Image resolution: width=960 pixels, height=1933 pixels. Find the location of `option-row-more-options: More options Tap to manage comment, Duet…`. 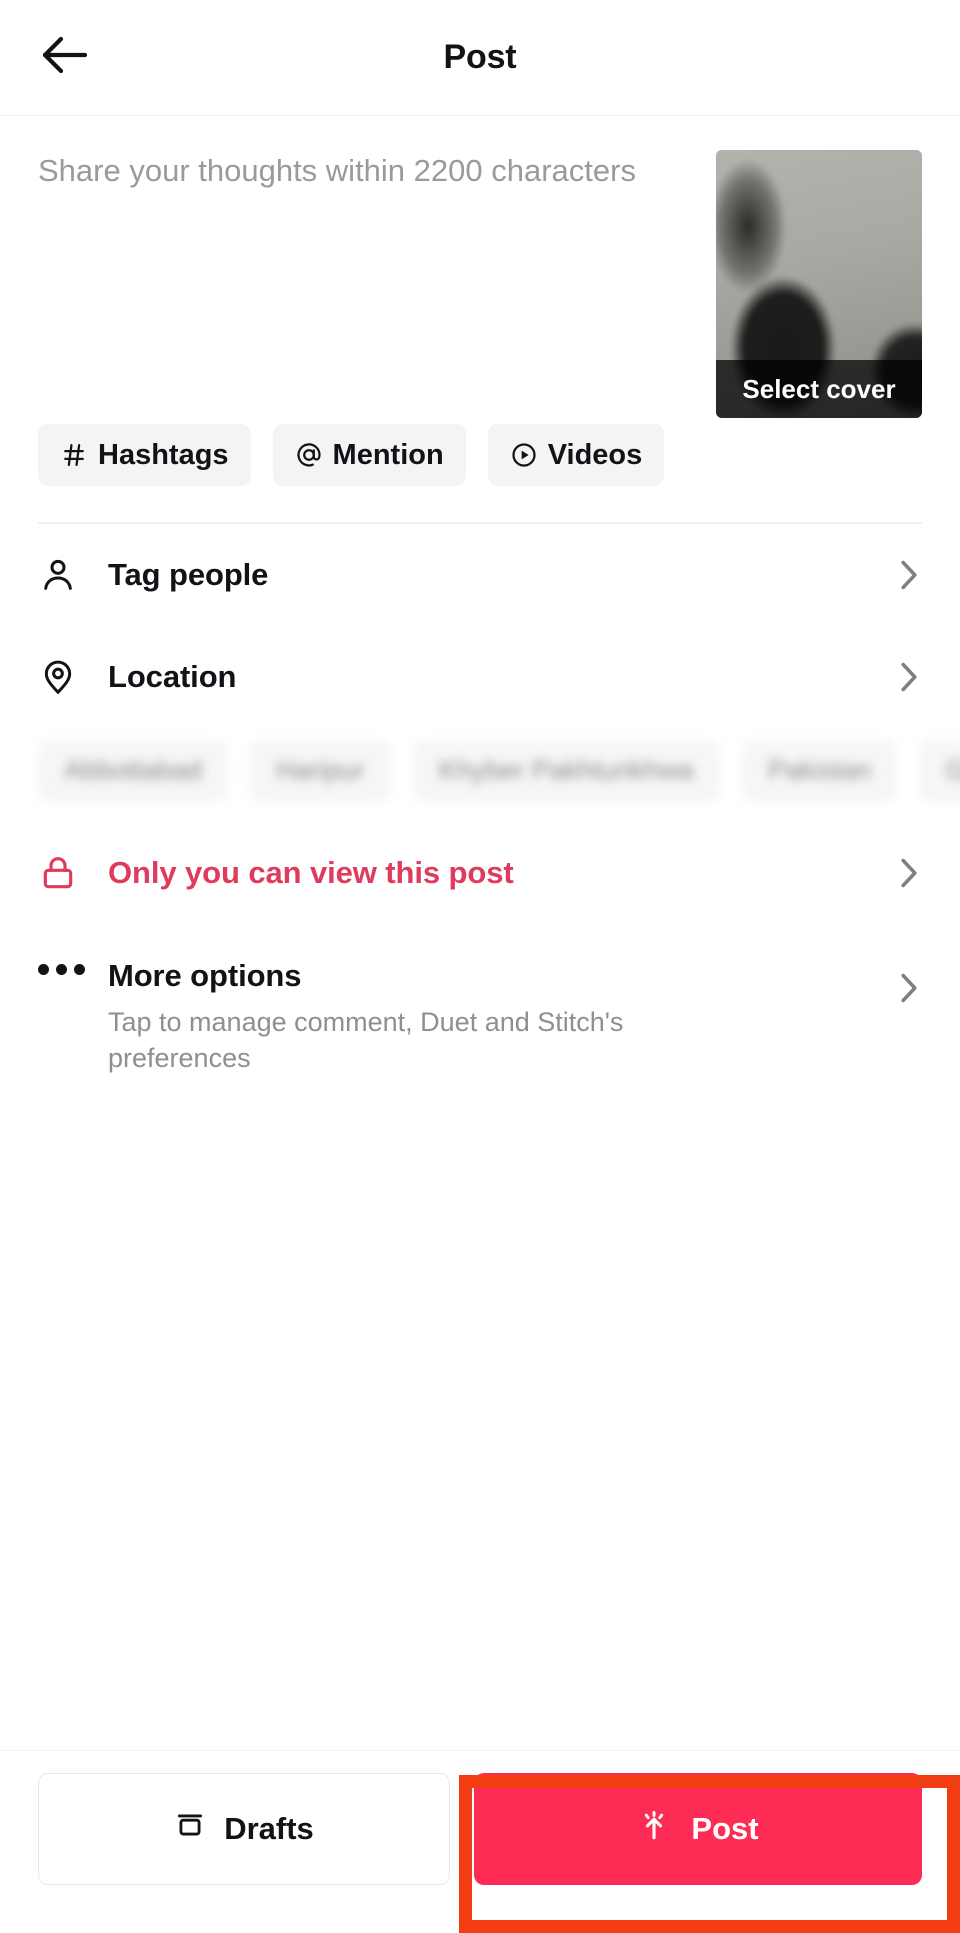

option-row-more-options: More options Tap to manage comment, Duet… is located at coordinates (480, 1004).